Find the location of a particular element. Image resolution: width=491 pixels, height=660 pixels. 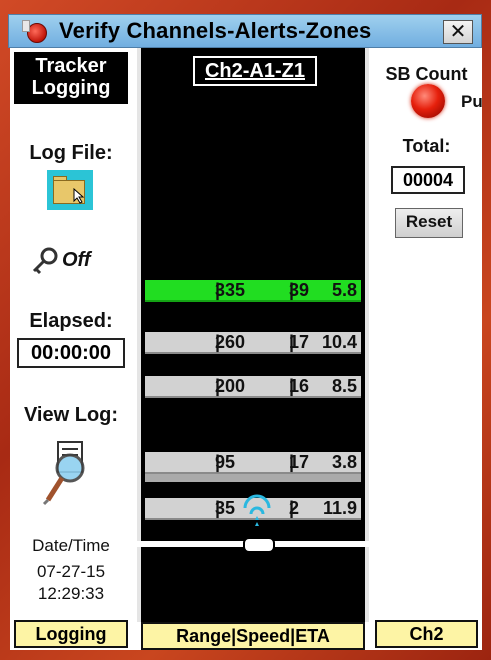

range-speed-eta-button: Range|Speed|ETA is located at coordinates (253, 636).